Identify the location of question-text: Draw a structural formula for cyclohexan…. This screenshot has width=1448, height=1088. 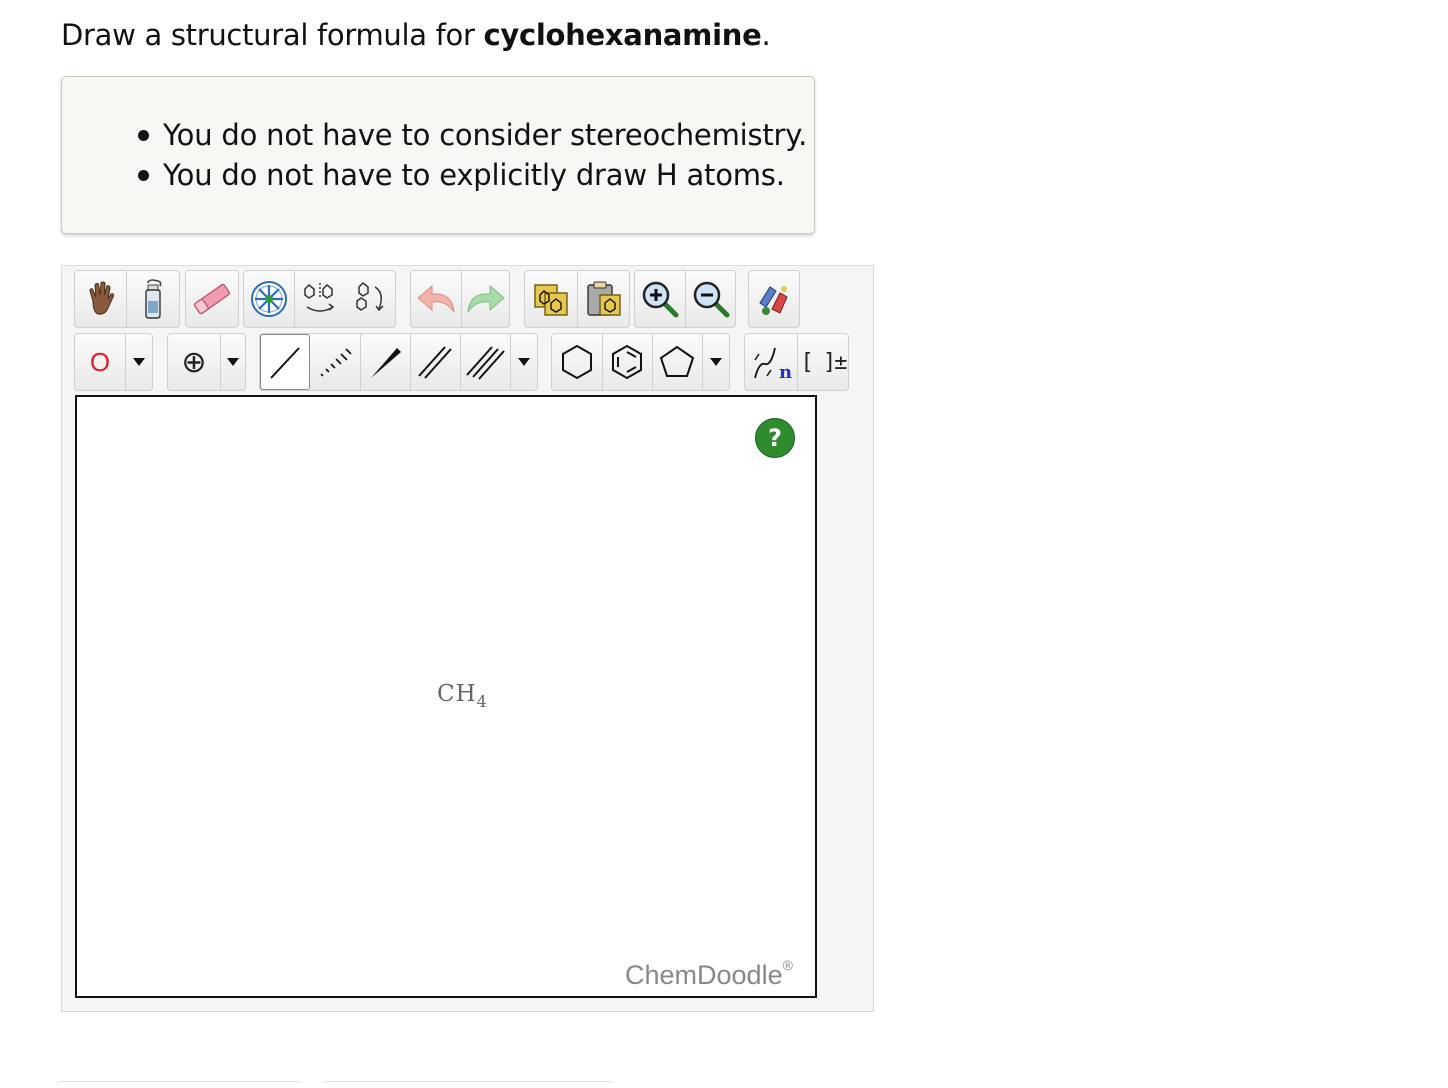
(416, 35).